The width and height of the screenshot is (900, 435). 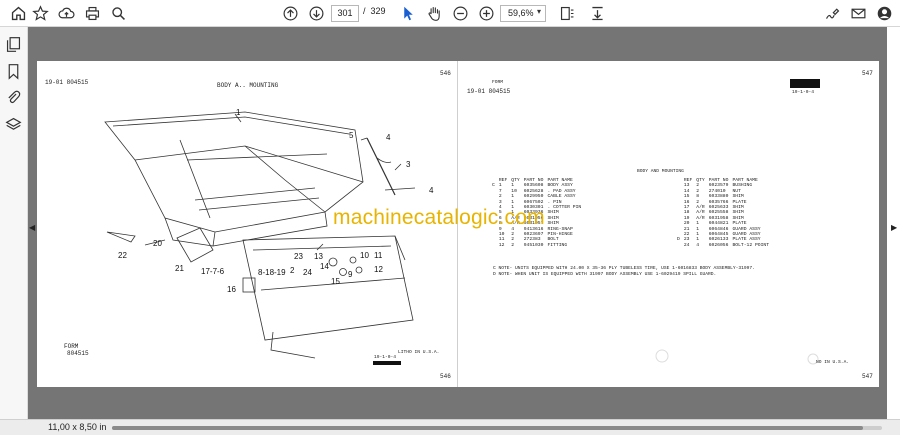 I want to click on hand-icon, so click(x=434, y=13).